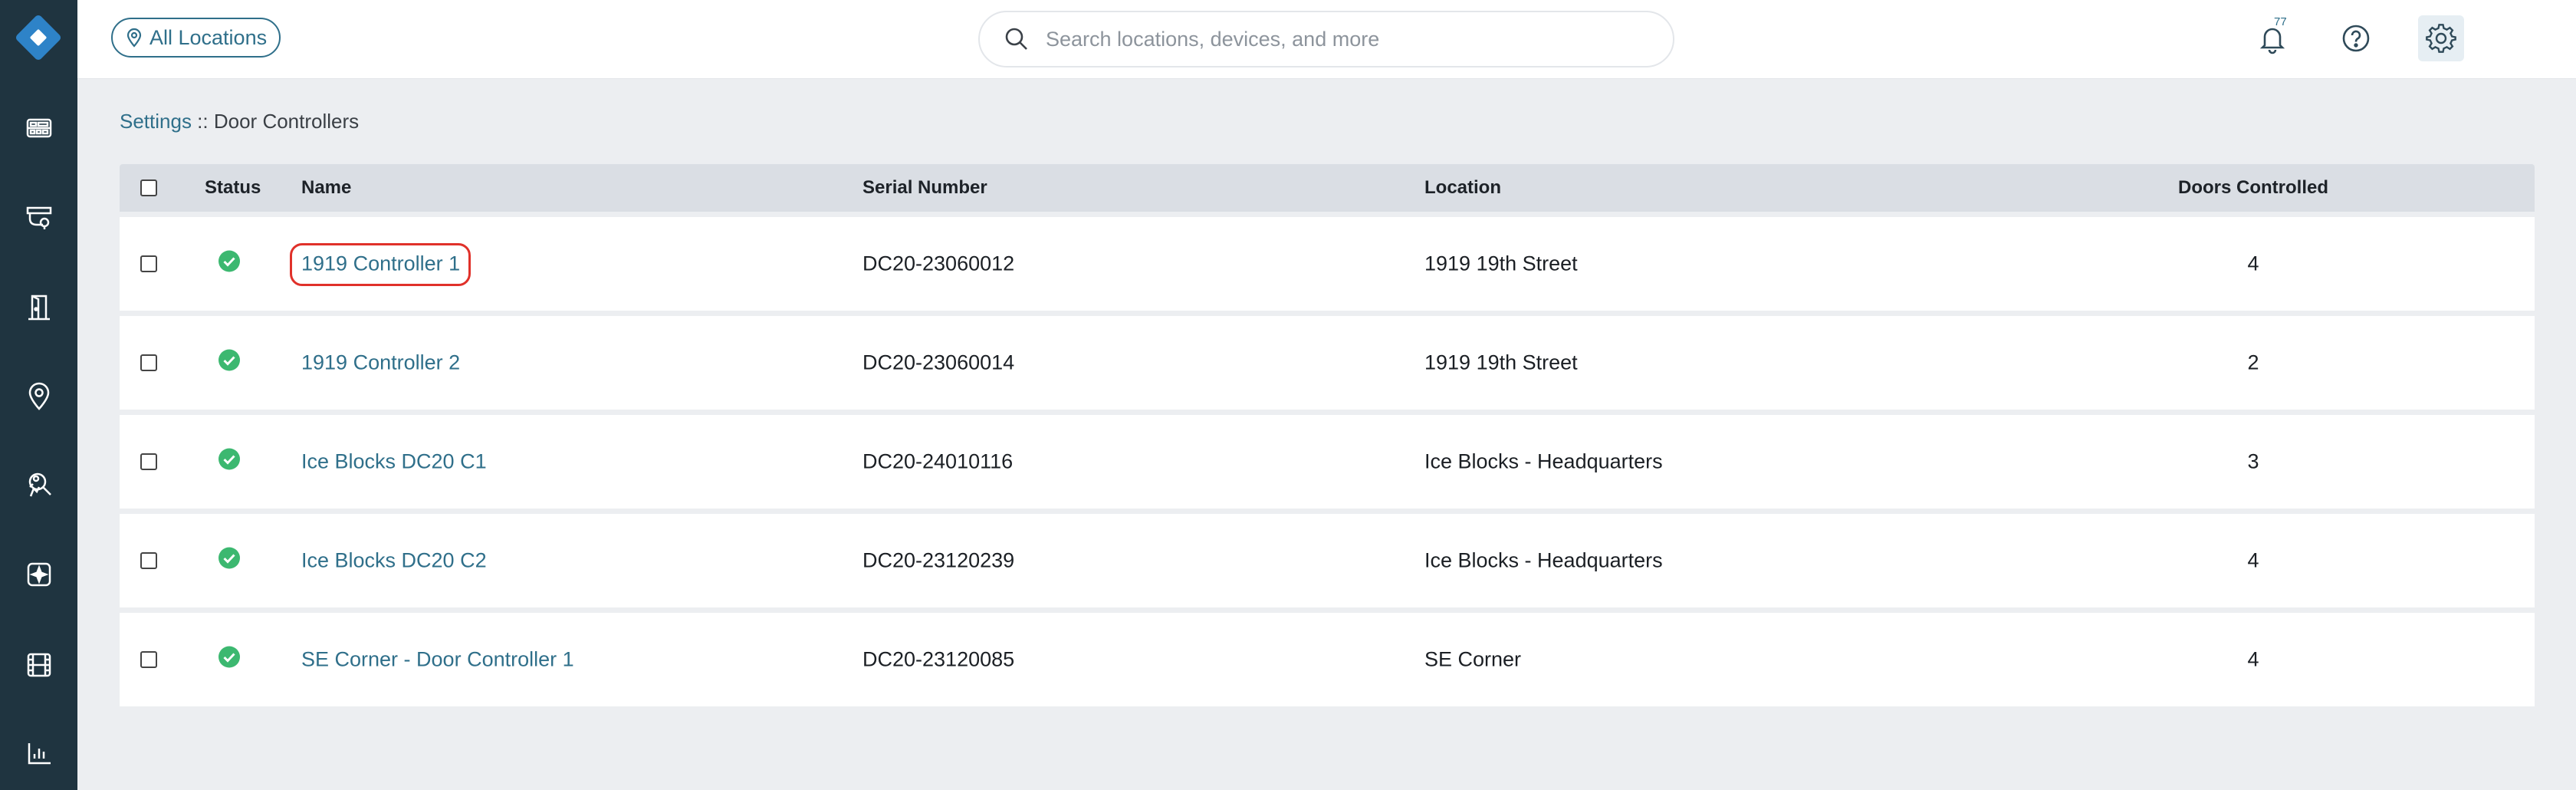 The image size is (2576, 790). What do you see at coordinates (1463, 188) in the screenshot?
I see `column-header-location: Location` at bounding box center [1463, 188].